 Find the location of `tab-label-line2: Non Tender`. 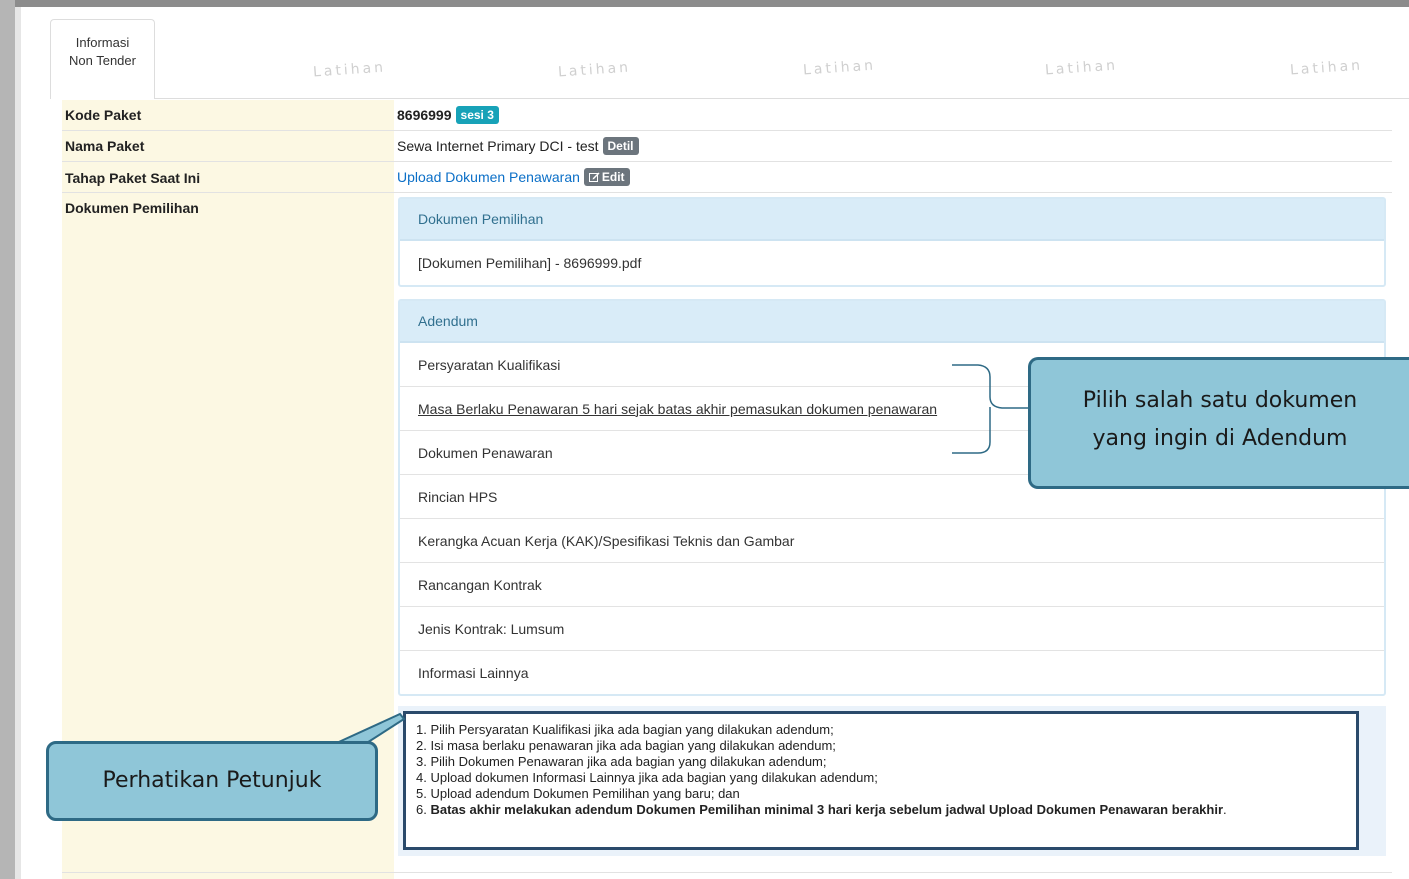

tab-label-line2: Non Tender is located at coordinates (102, 60).